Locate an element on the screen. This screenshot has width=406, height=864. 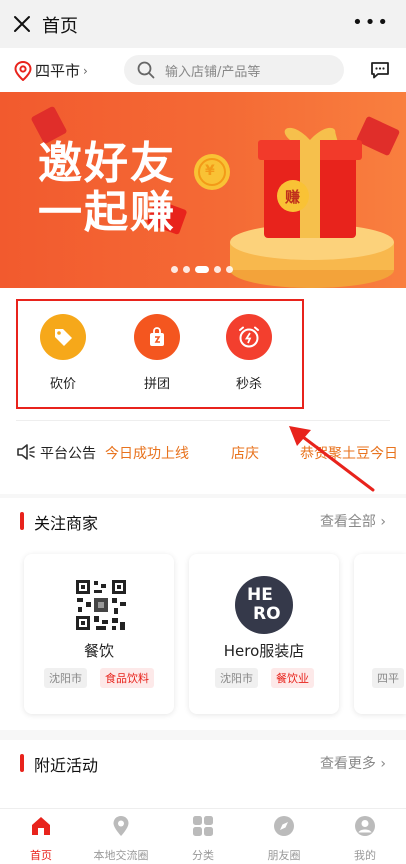
shop-tag: 四平 is located at coordinates (388, 678).